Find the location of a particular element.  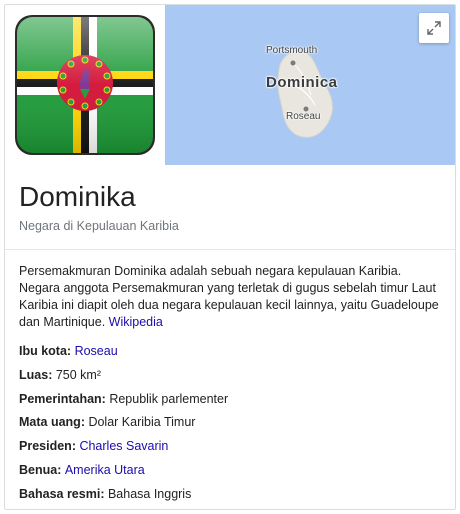

fact-key: Pemerintahan is located at coordinates (60, 398).